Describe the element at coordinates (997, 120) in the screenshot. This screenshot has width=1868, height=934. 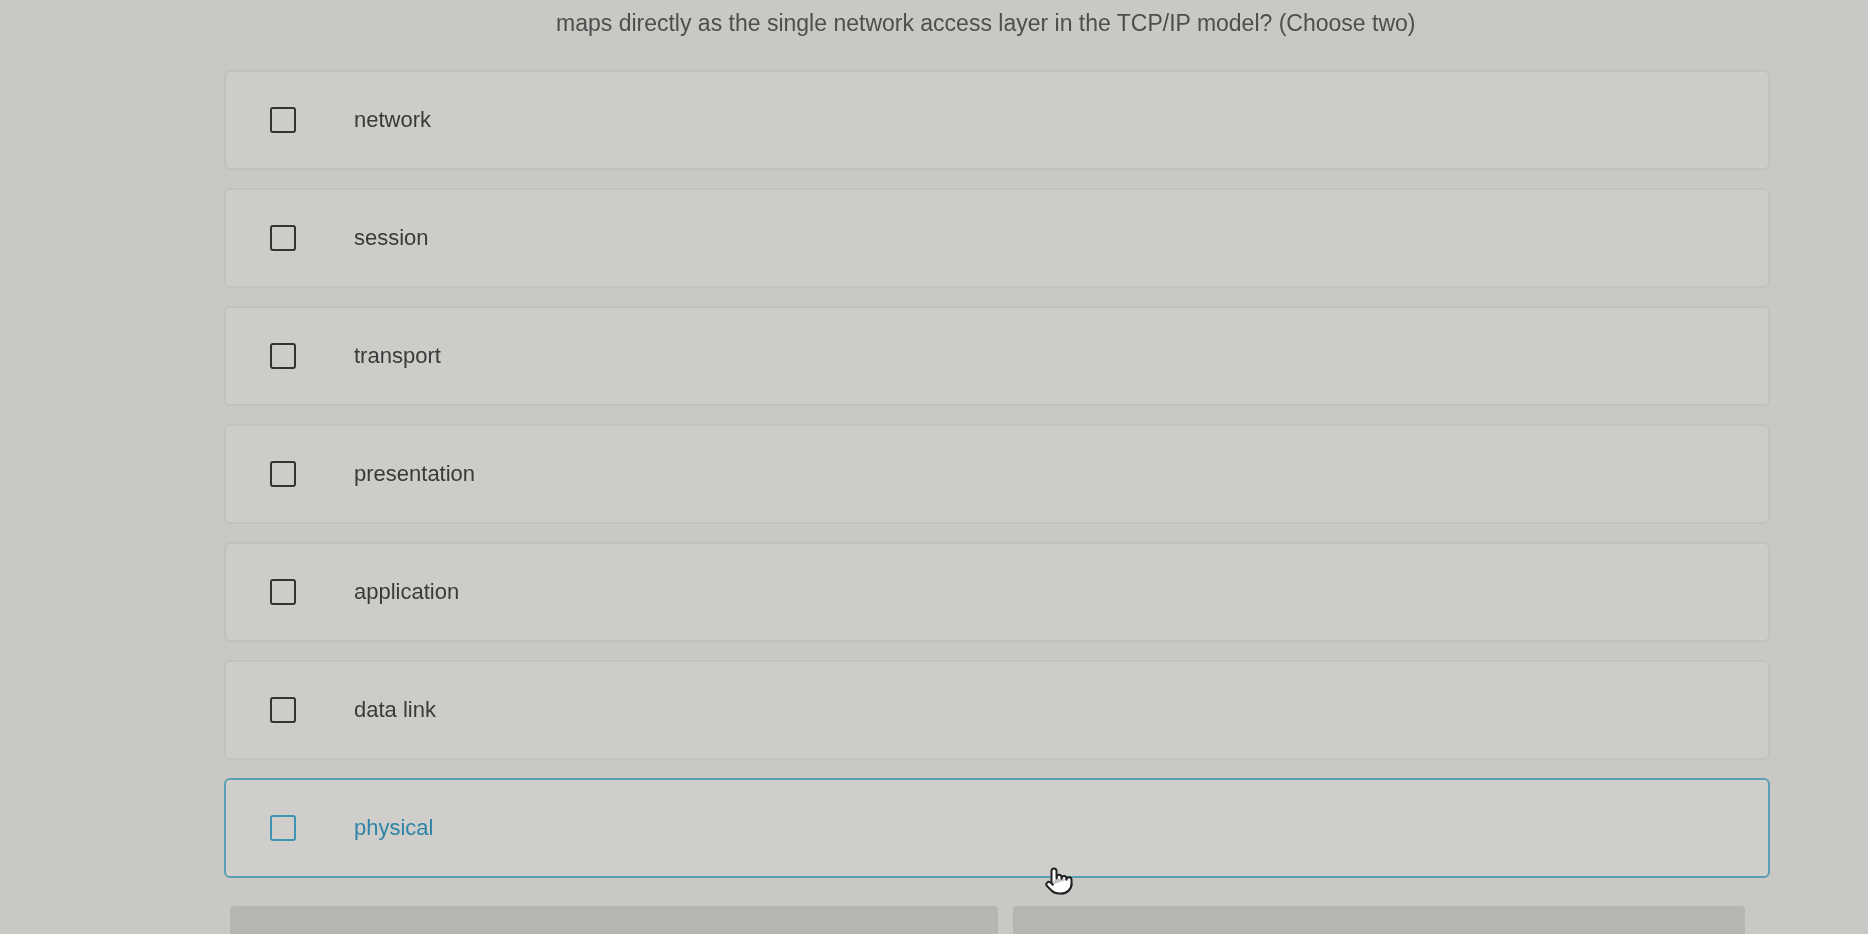
I see `answer-option: network` at that location.